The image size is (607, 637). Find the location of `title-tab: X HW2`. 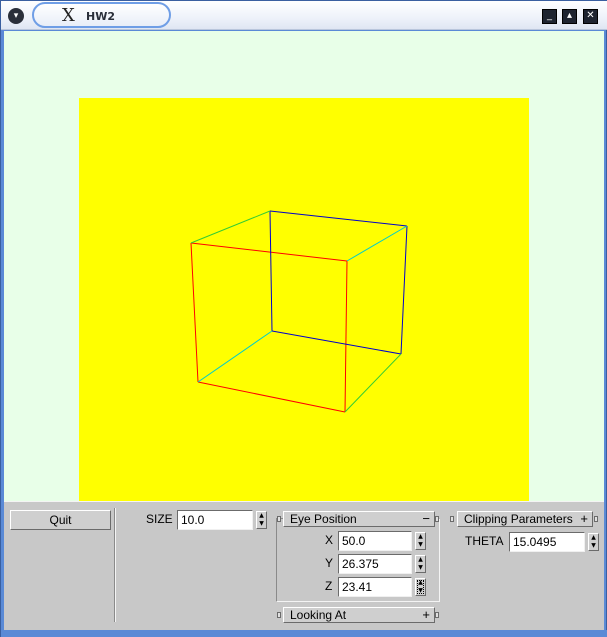

title-tab: X HW2 is located at coordinates (101, 15).